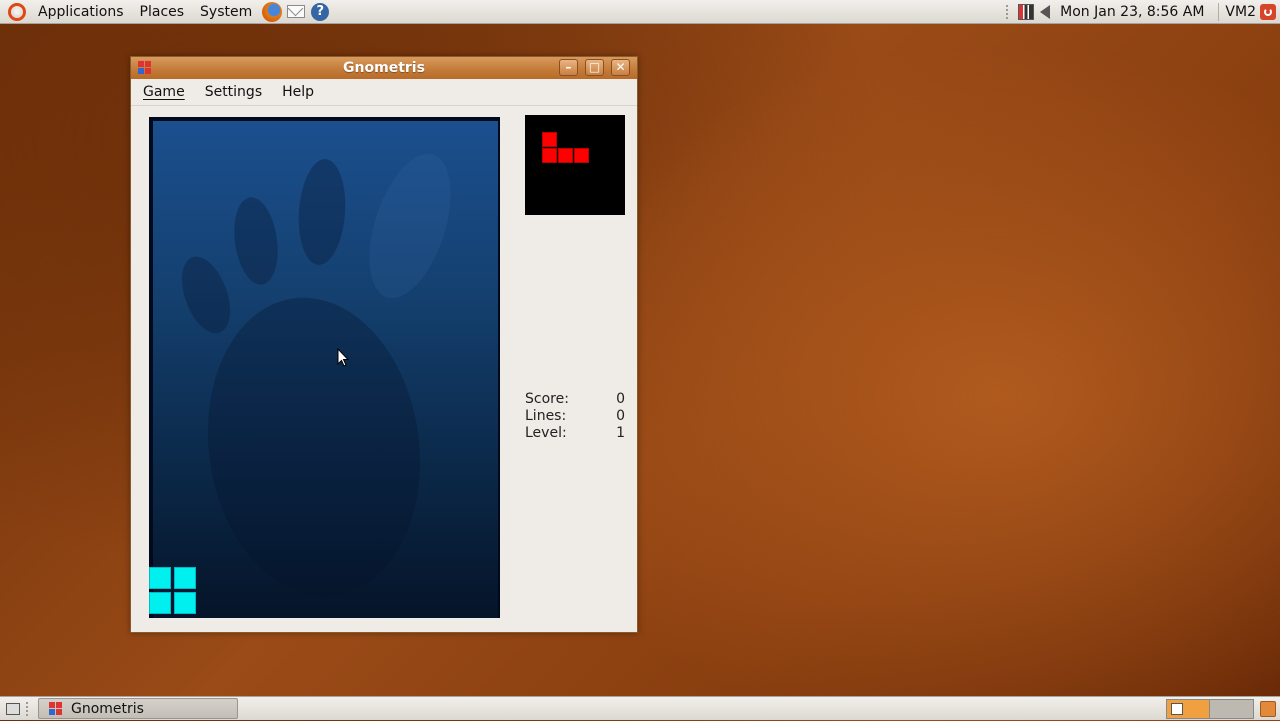 This screenshot has width=1280, height=721. I want to click on clock: Mon Jan 23, 8:56 AM, so click(1134, 12).